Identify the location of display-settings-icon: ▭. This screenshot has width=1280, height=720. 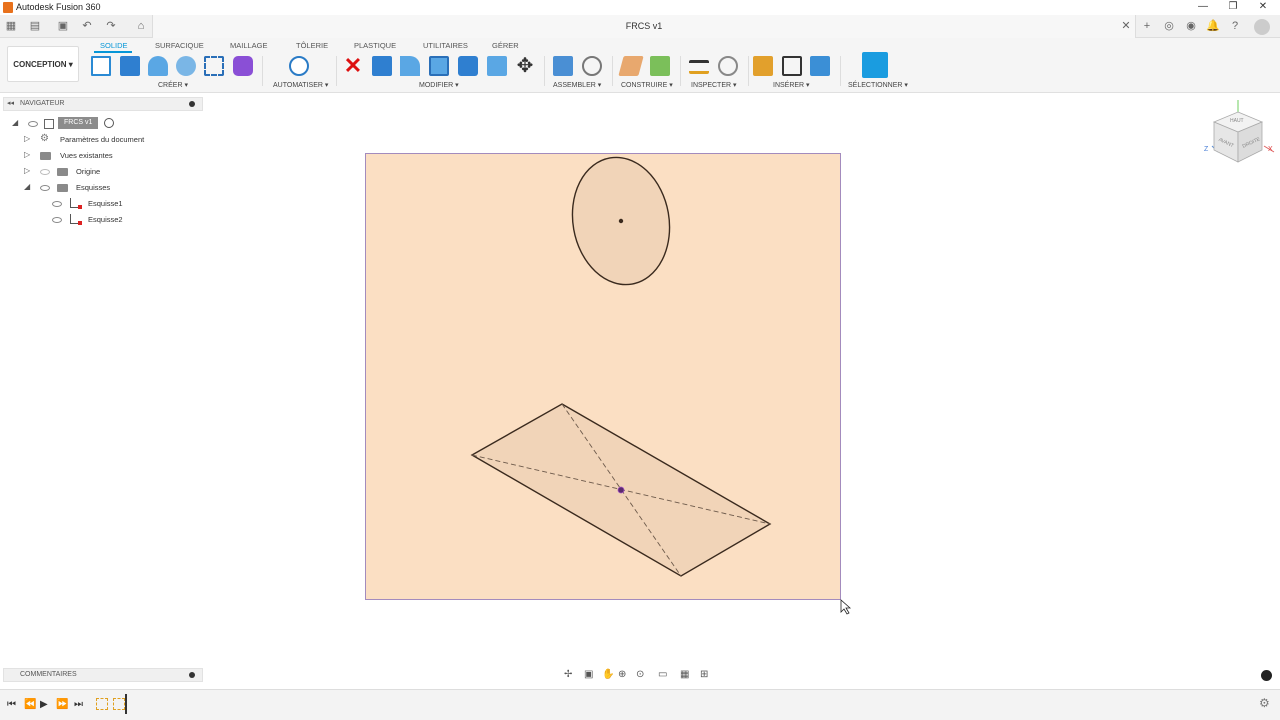
(662, 674).